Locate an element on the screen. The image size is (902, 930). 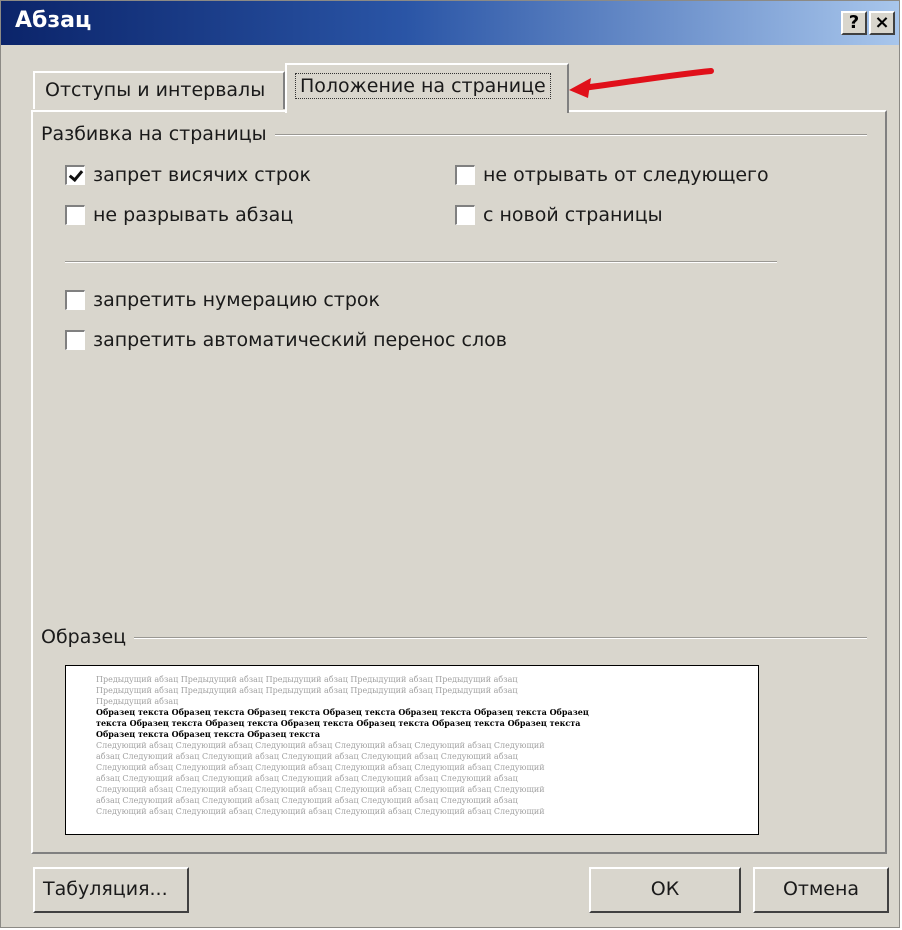
checkbox-label: не отрывать от следующего is located at coordinates (626, 175).